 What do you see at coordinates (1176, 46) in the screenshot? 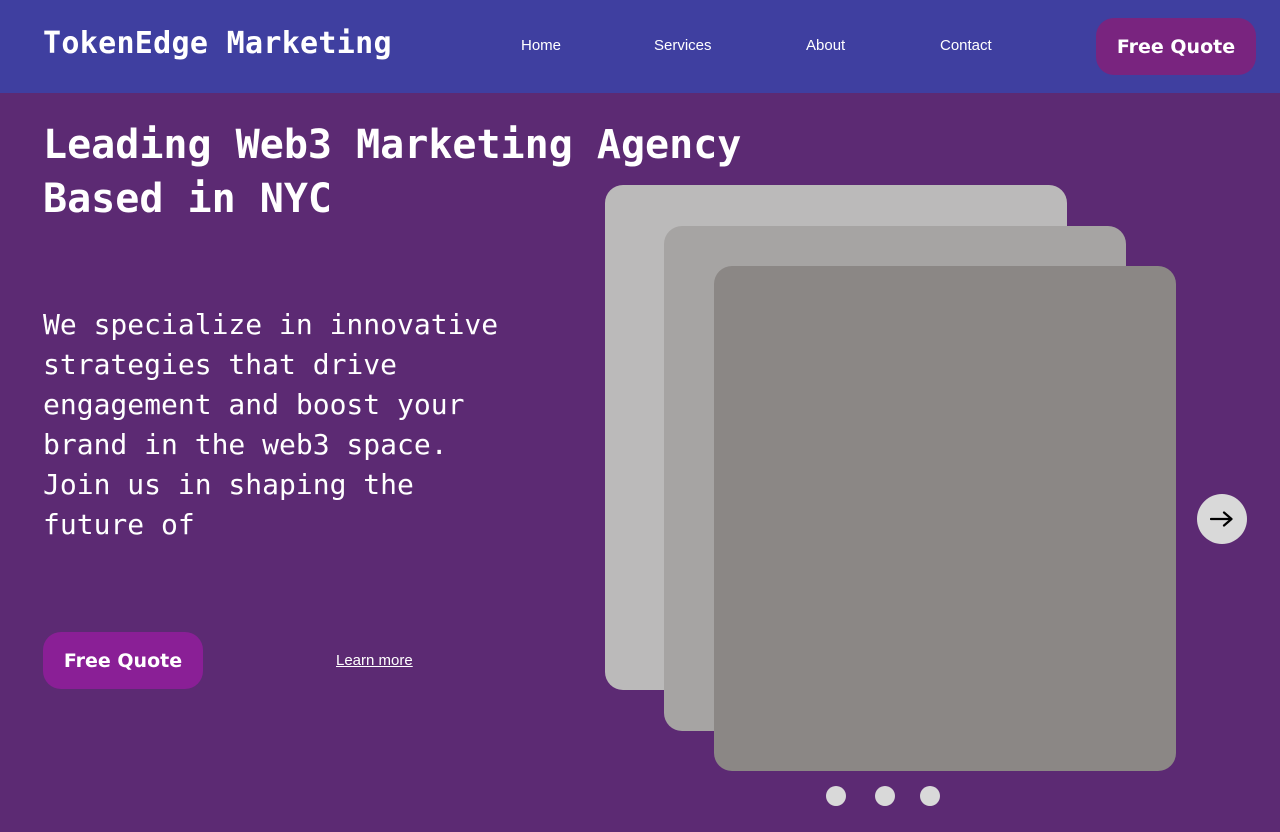
I see `header-free-quote-button: Free Quote` at bounding box center [1176, 46].